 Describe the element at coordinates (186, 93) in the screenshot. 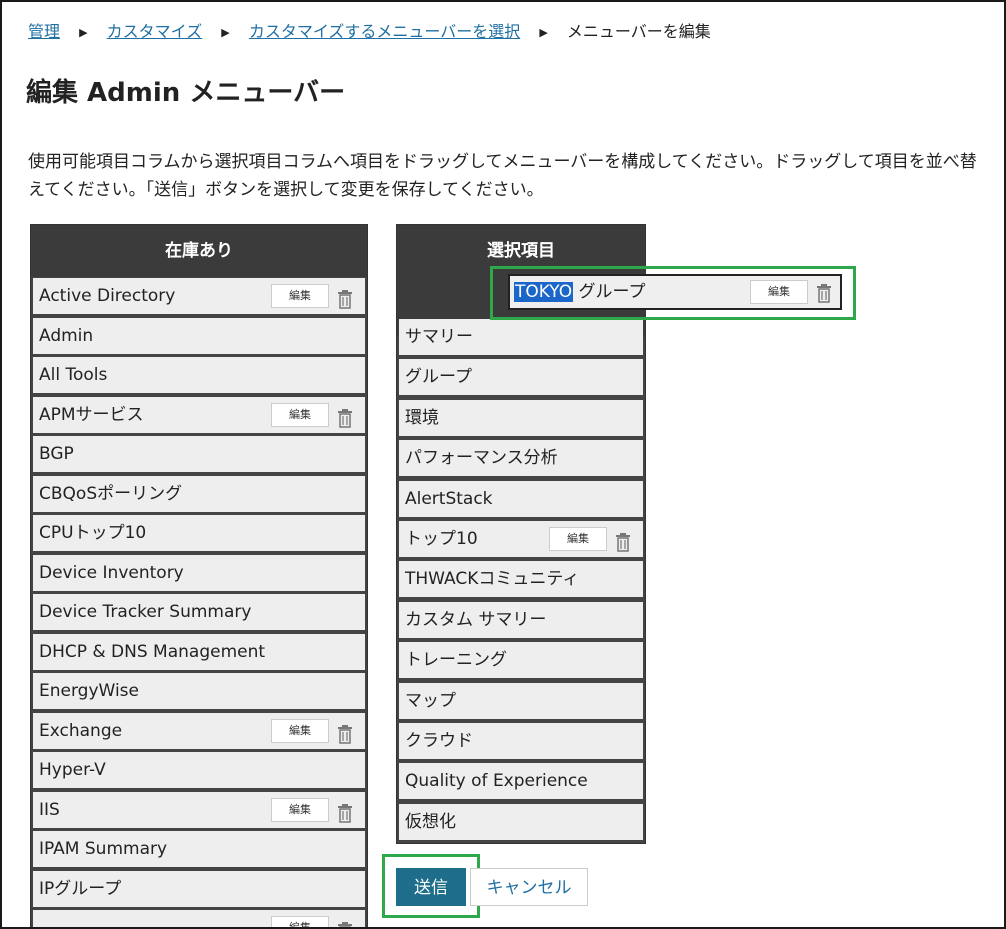

I see `page-title: 編集 Admin メニューバー` at that location.